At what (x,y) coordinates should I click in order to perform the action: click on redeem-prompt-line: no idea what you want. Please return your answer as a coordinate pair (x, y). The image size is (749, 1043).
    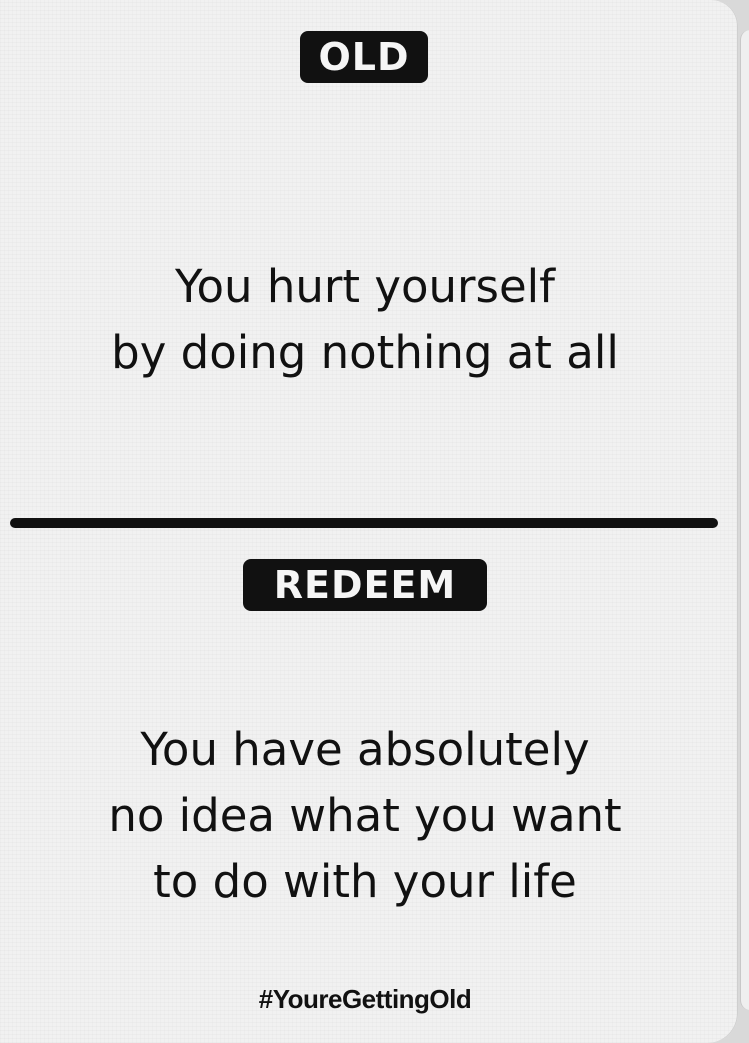
    Looking at the image, I should click on (365, 815).